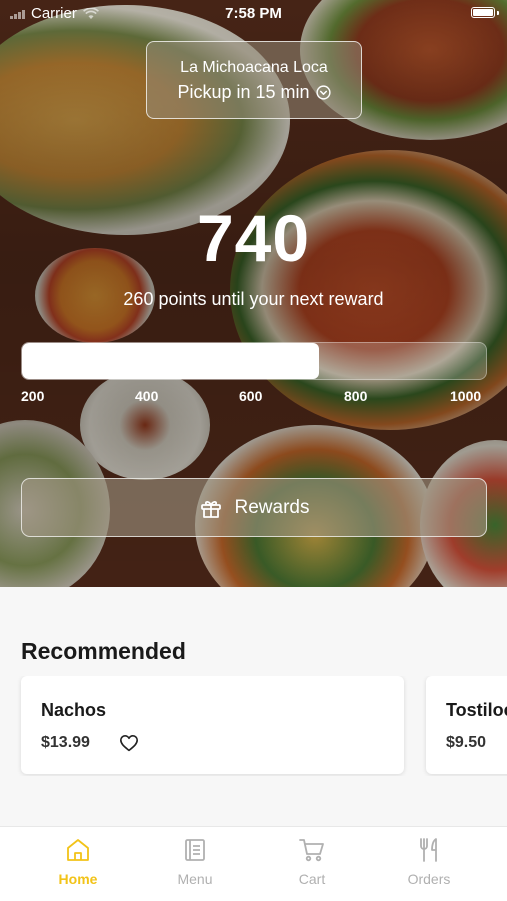  I want to click on tab-menu: Menu, so click(195, 862).